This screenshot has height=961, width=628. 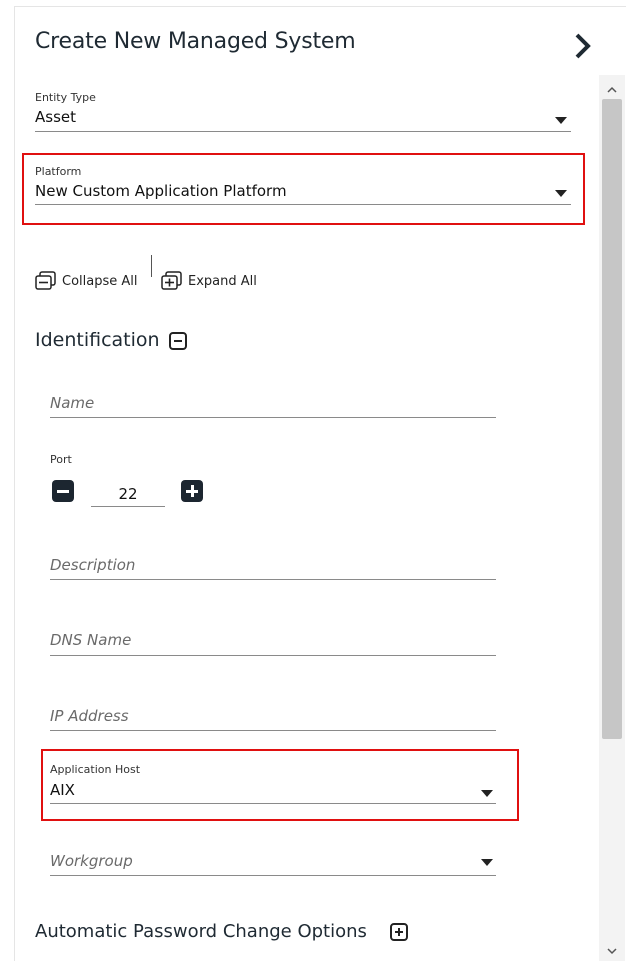 I want to click on platform-label: Platform, so click(x=58, y=171).